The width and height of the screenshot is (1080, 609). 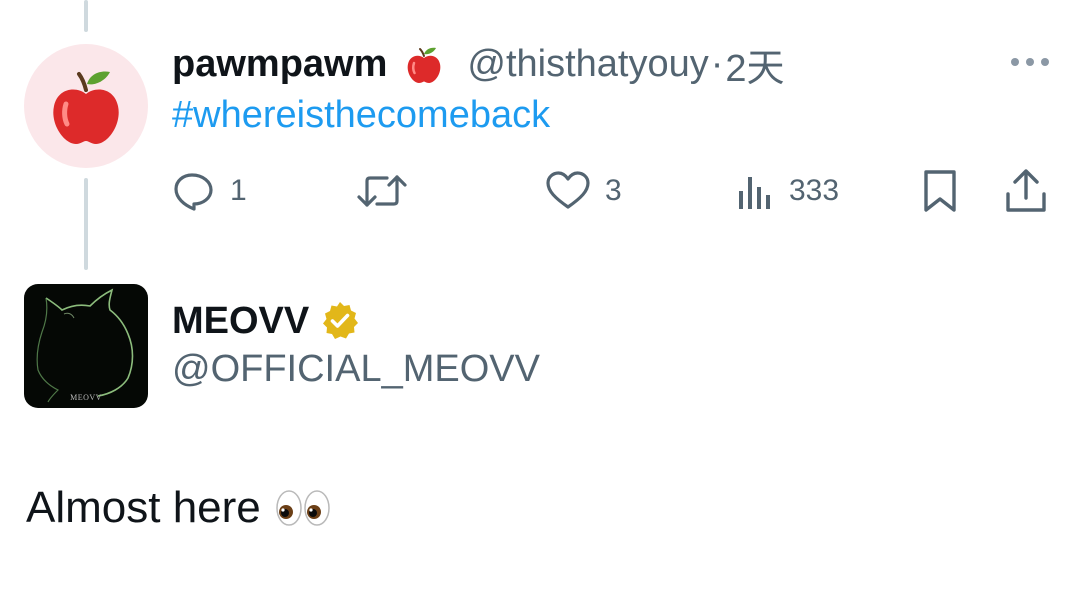 I want to click on share-button, so click(x=1026, y=191).